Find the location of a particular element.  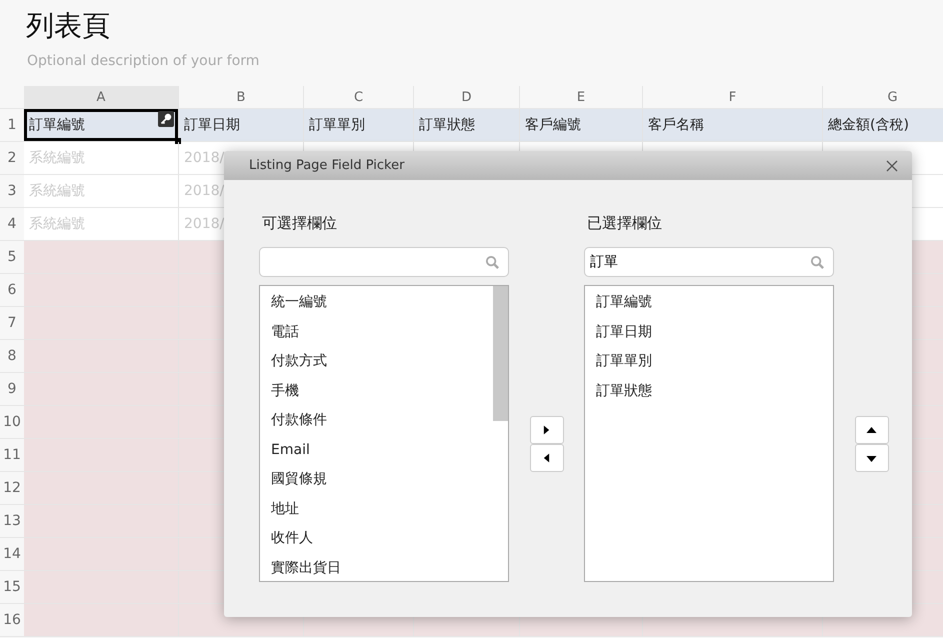

header-cell: 訂單編號 is located at coordinates (101, 125).